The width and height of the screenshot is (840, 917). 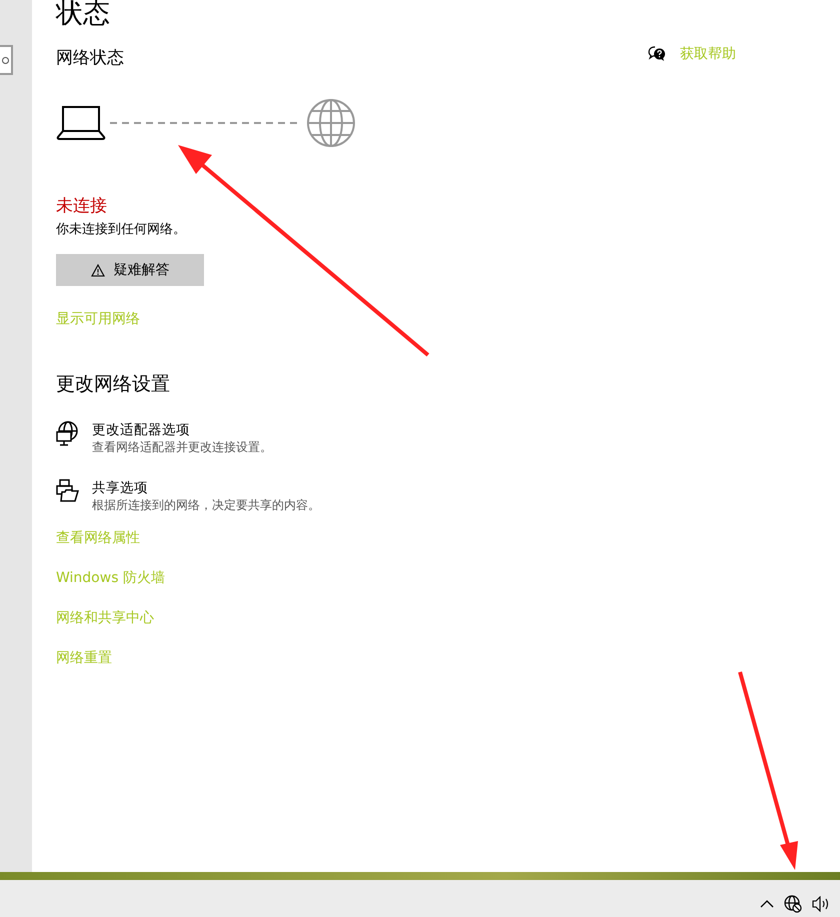 I want to click on printer-folder-icon, so click(x=68, y=492).